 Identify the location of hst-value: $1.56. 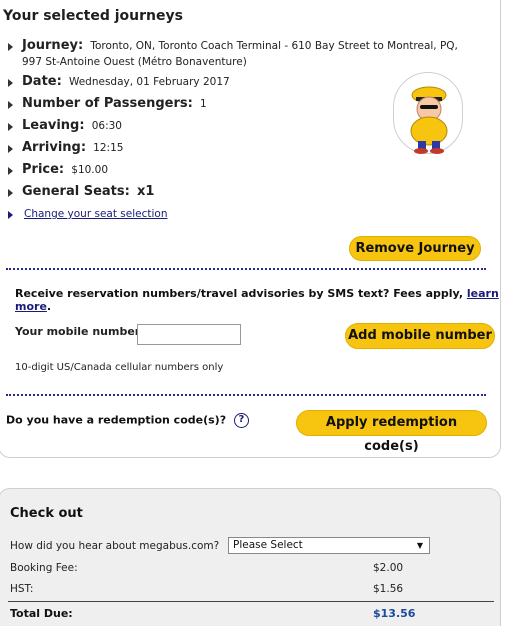
(388, 589).